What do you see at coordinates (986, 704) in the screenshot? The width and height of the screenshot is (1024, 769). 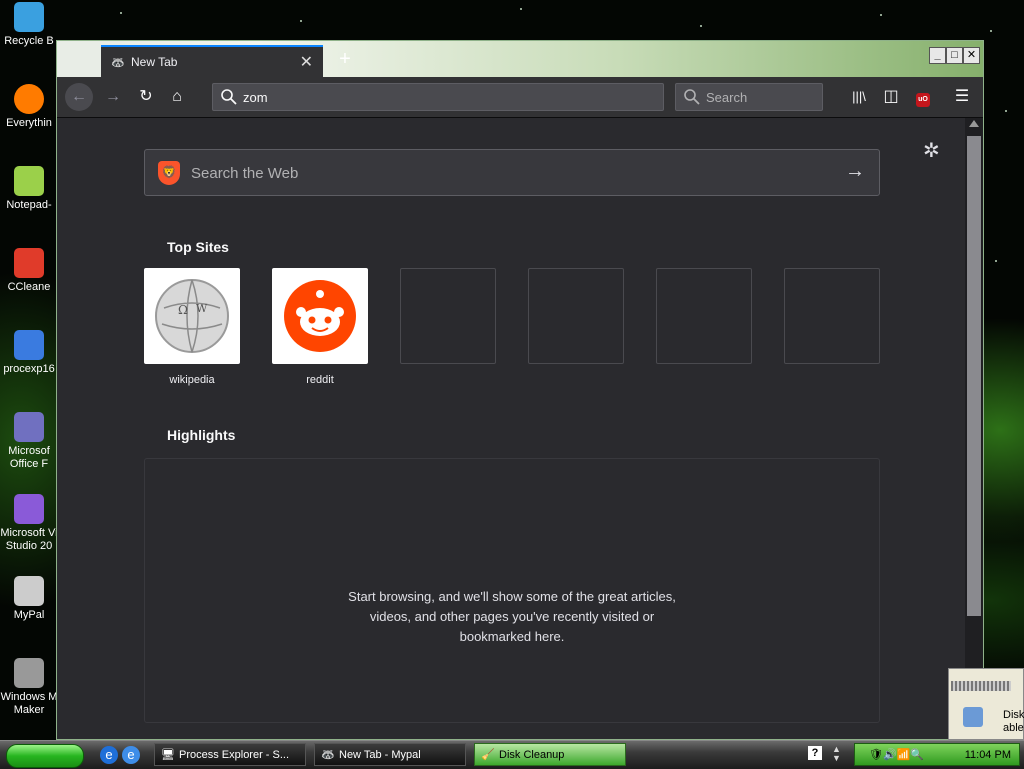 I see `disk-cleanup-dialog-fragment: Disk able` at bounding box center [986, 704].